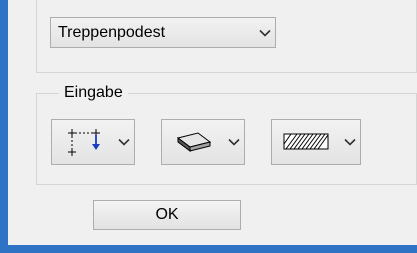 This screenshot has width=417, height=253. I want to click on input-group-legend: Eingabe, so click(93, 93).